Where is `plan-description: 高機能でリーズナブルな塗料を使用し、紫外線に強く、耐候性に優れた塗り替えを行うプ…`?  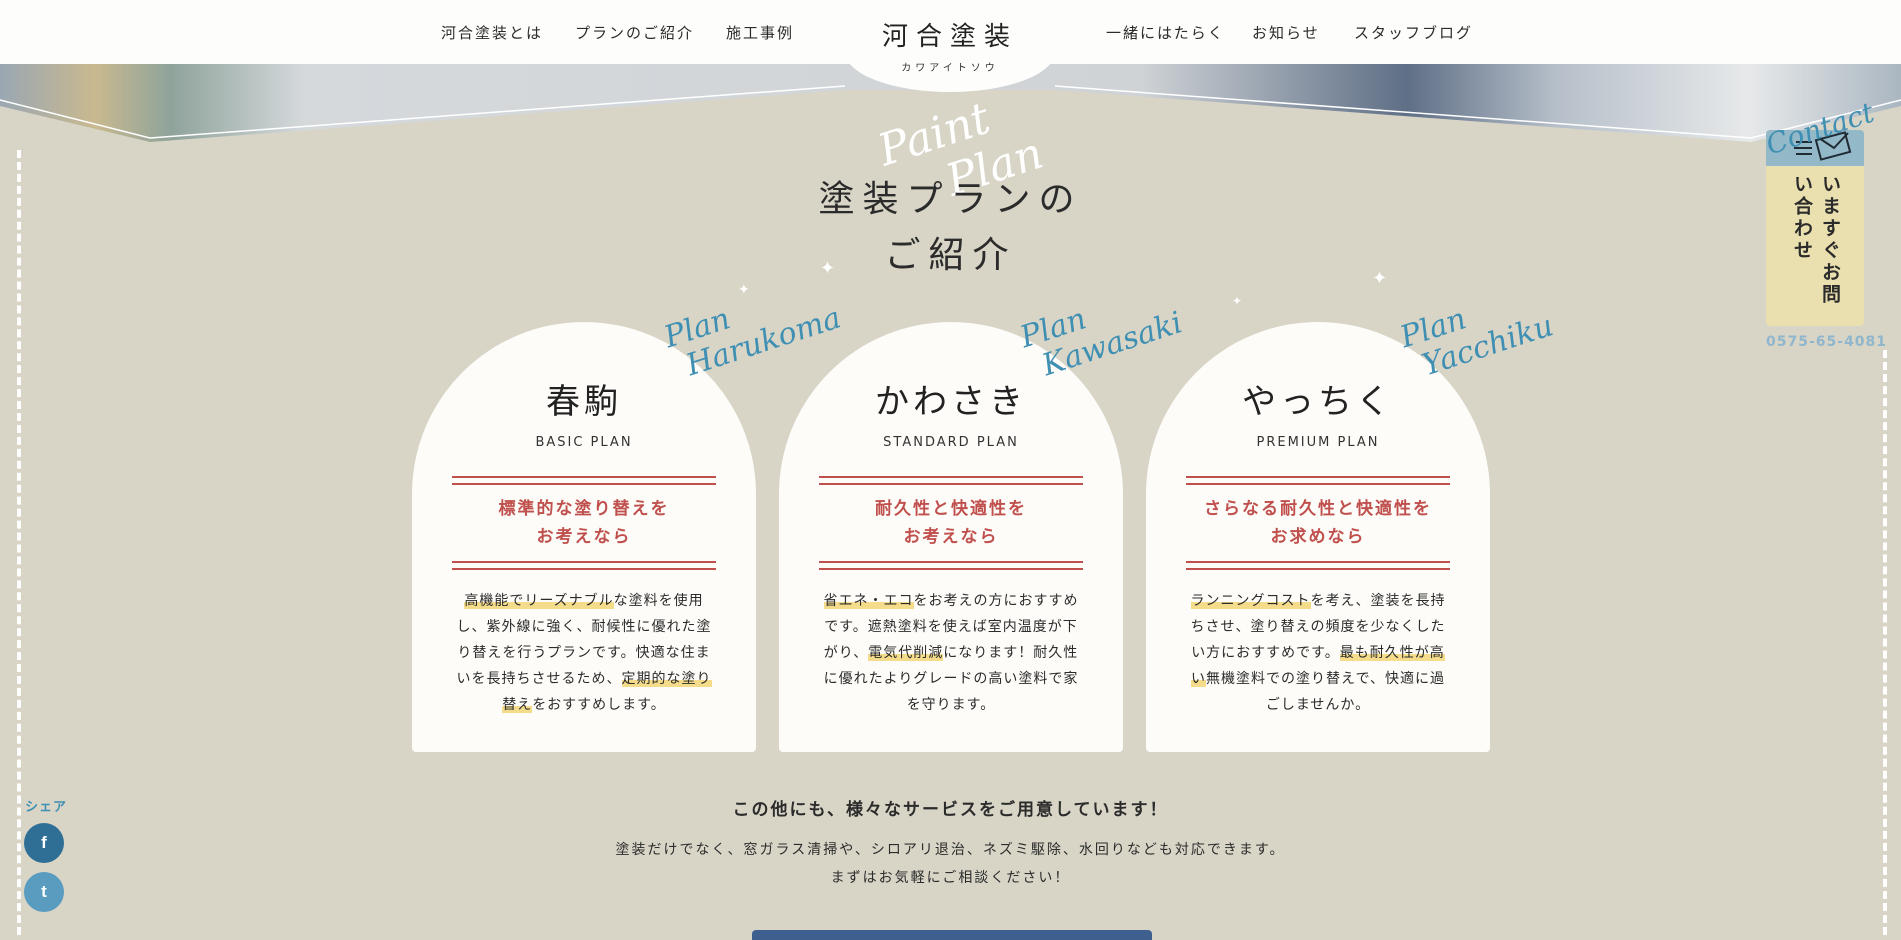 plan-description: 高機能でリーズナブルな塗料を使用し、紫外線に強く、耐候性に優れた塗り替えを行うプ… is located at coordinates (584, 653).